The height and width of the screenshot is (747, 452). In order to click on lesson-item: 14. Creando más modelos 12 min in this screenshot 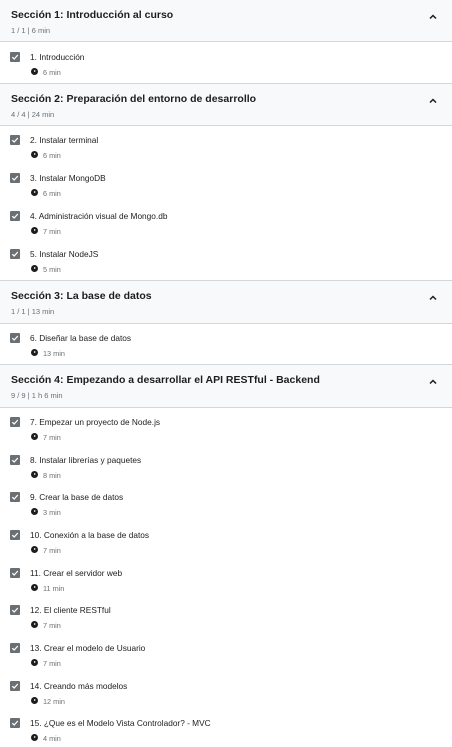, I will do `click(226, 699)`.